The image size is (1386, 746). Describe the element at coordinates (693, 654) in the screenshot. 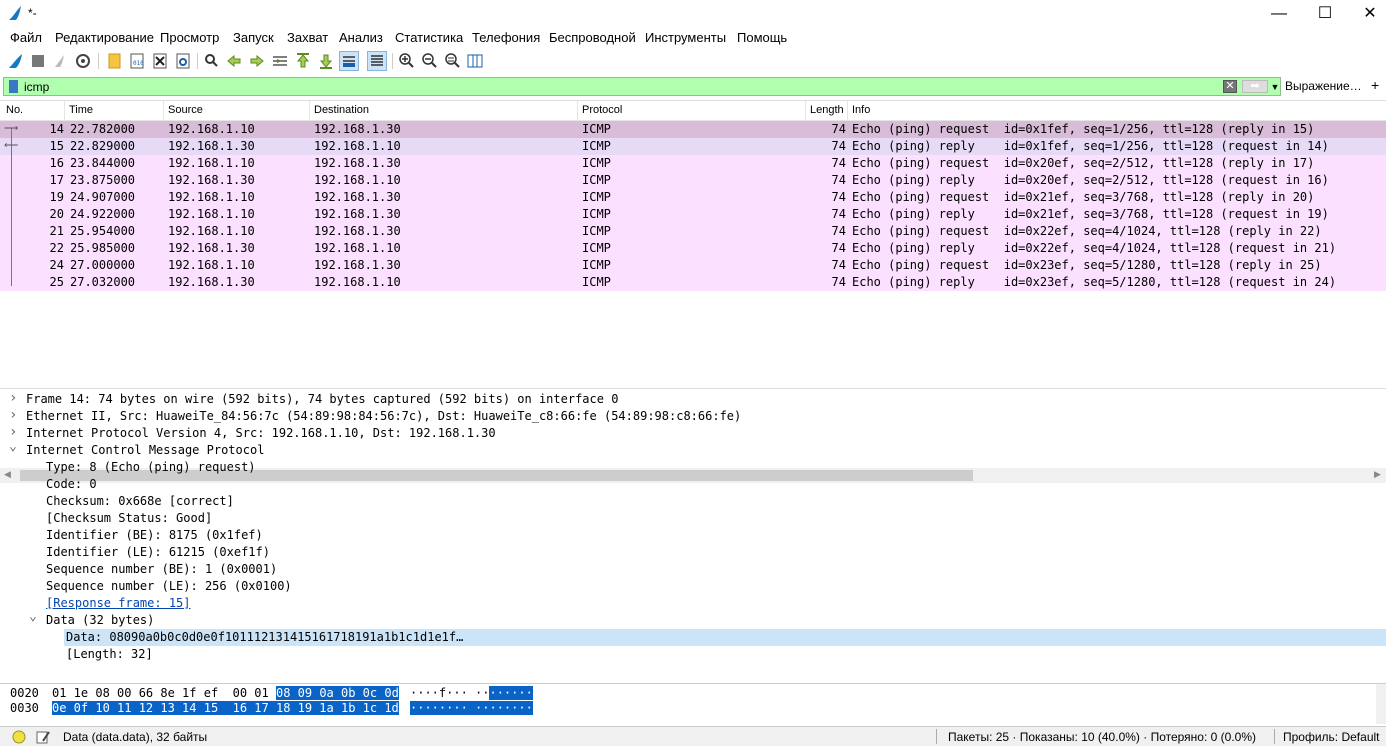

I see `detail-row: [Length: 32]` at that location.